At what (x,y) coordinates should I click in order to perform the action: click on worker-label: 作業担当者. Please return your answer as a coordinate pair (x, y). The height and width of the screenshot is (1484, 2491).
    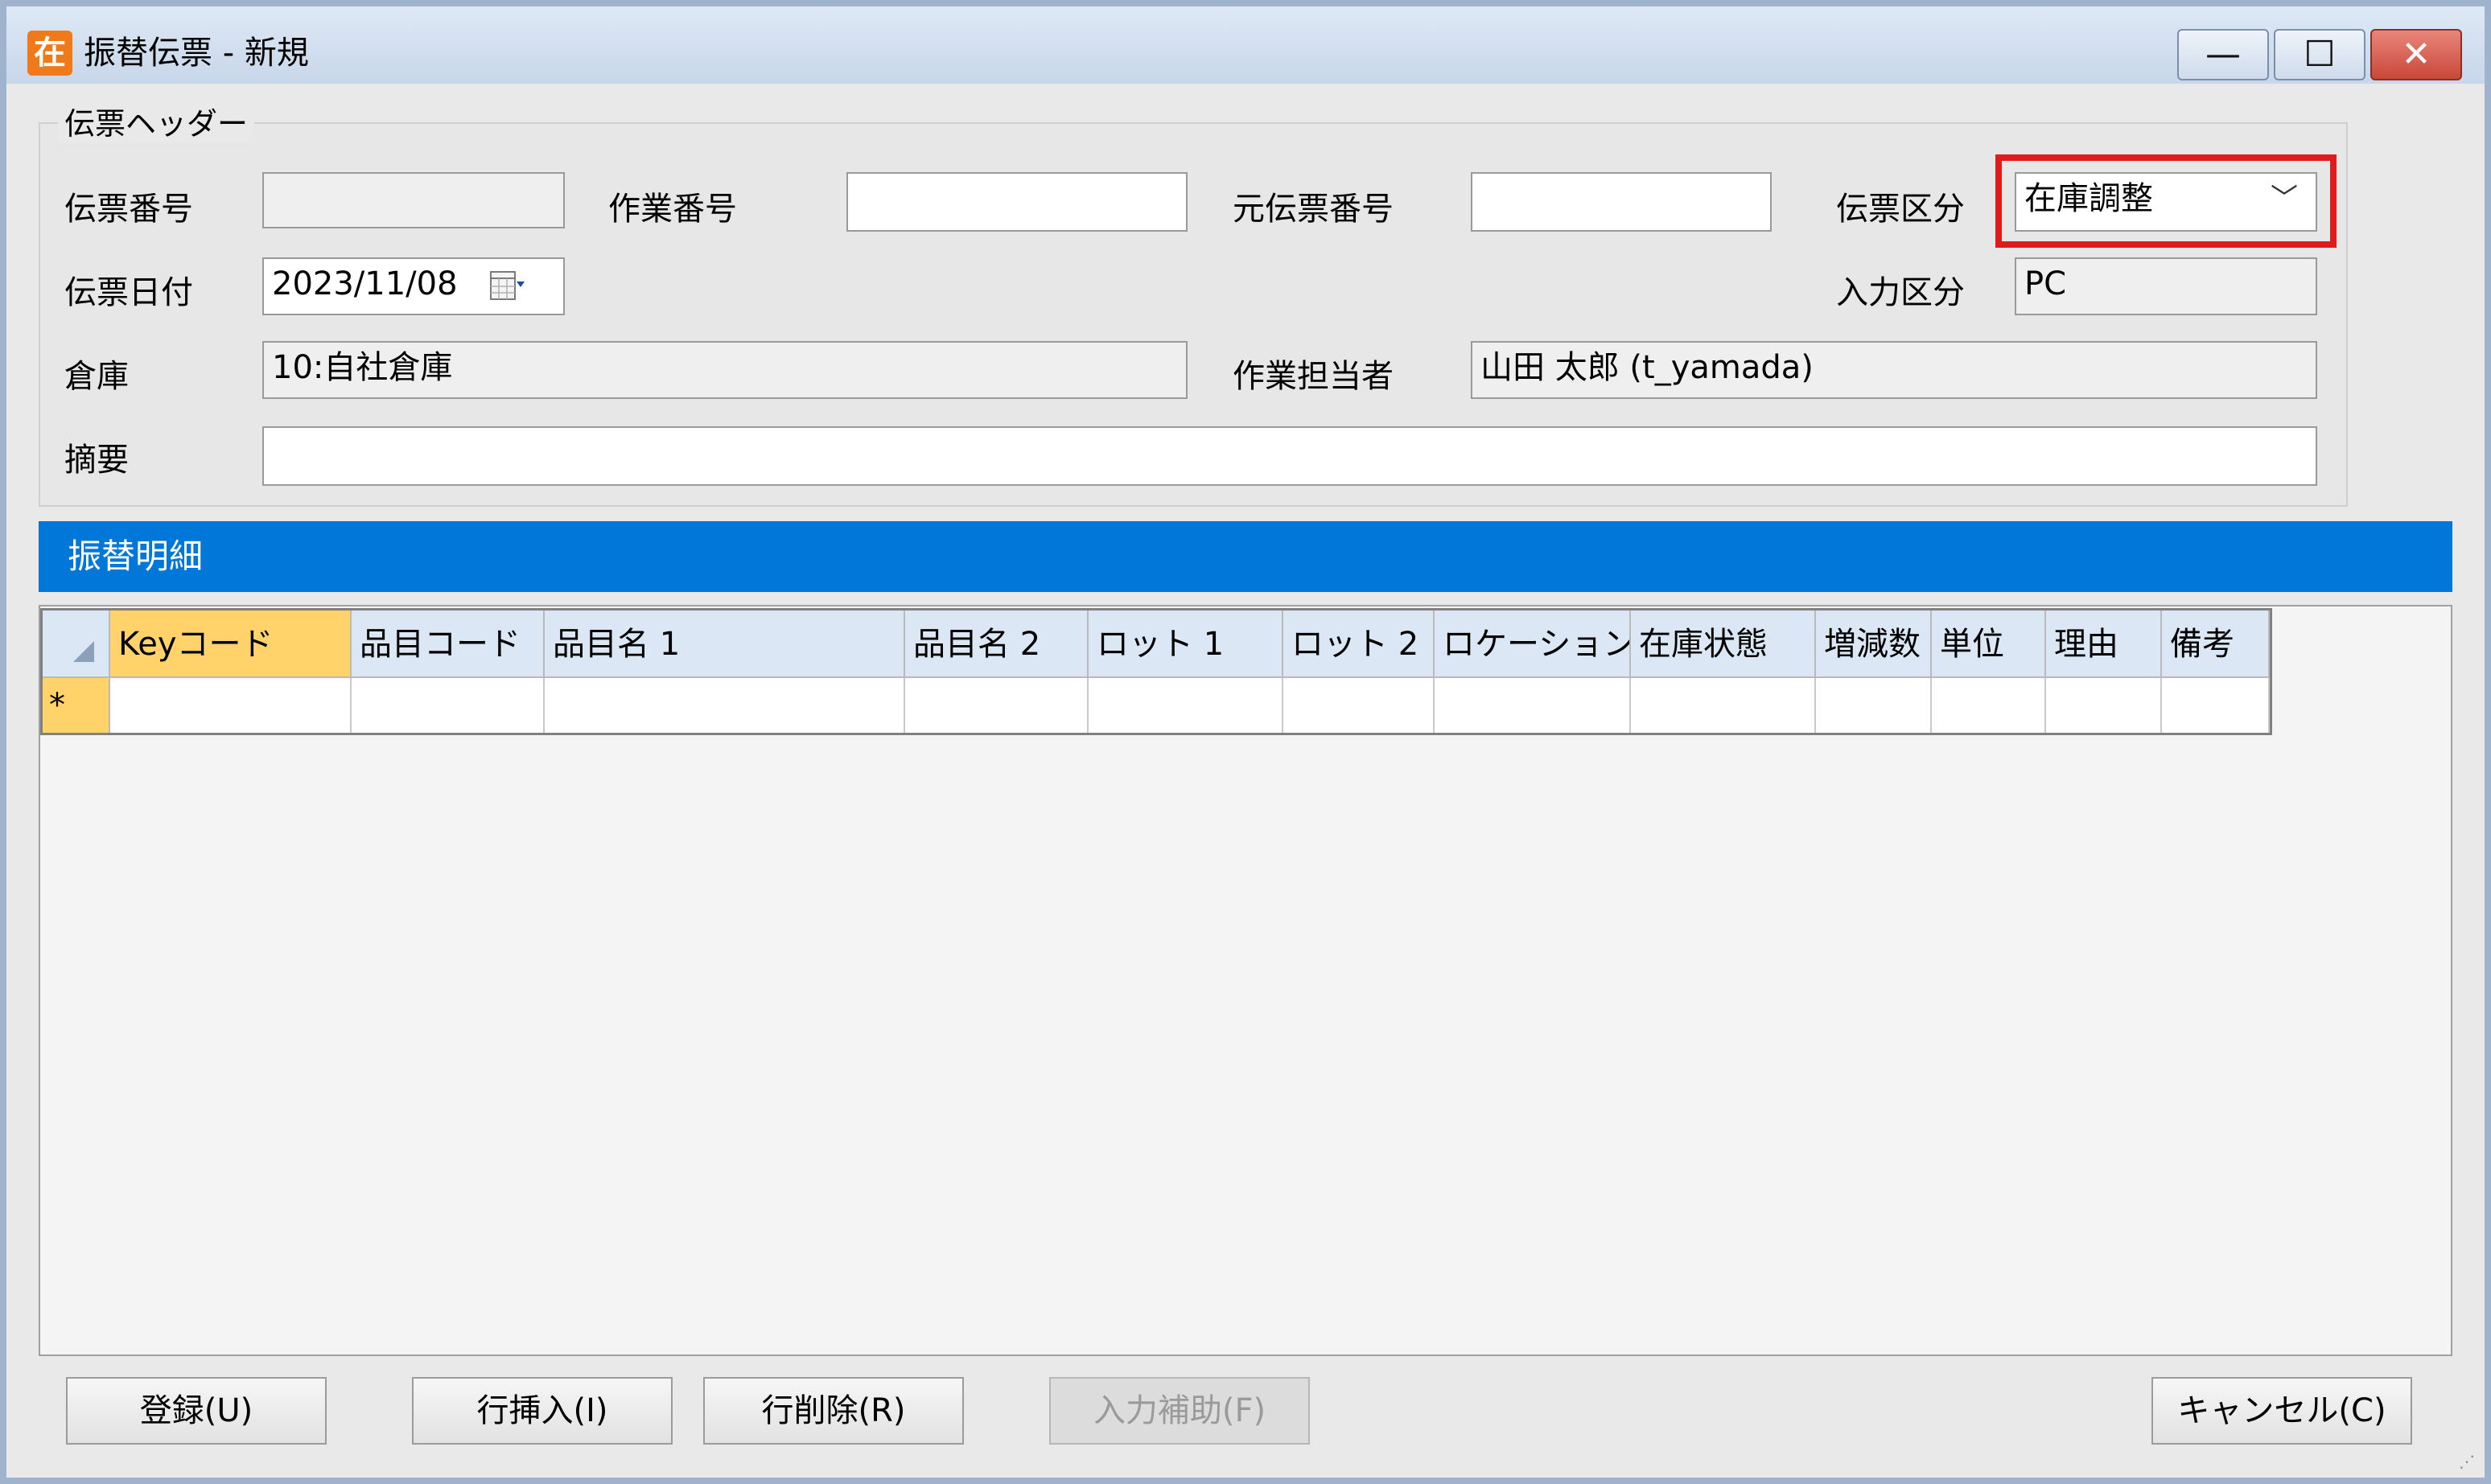
    Looking at the image, I should click on (1313, 377).